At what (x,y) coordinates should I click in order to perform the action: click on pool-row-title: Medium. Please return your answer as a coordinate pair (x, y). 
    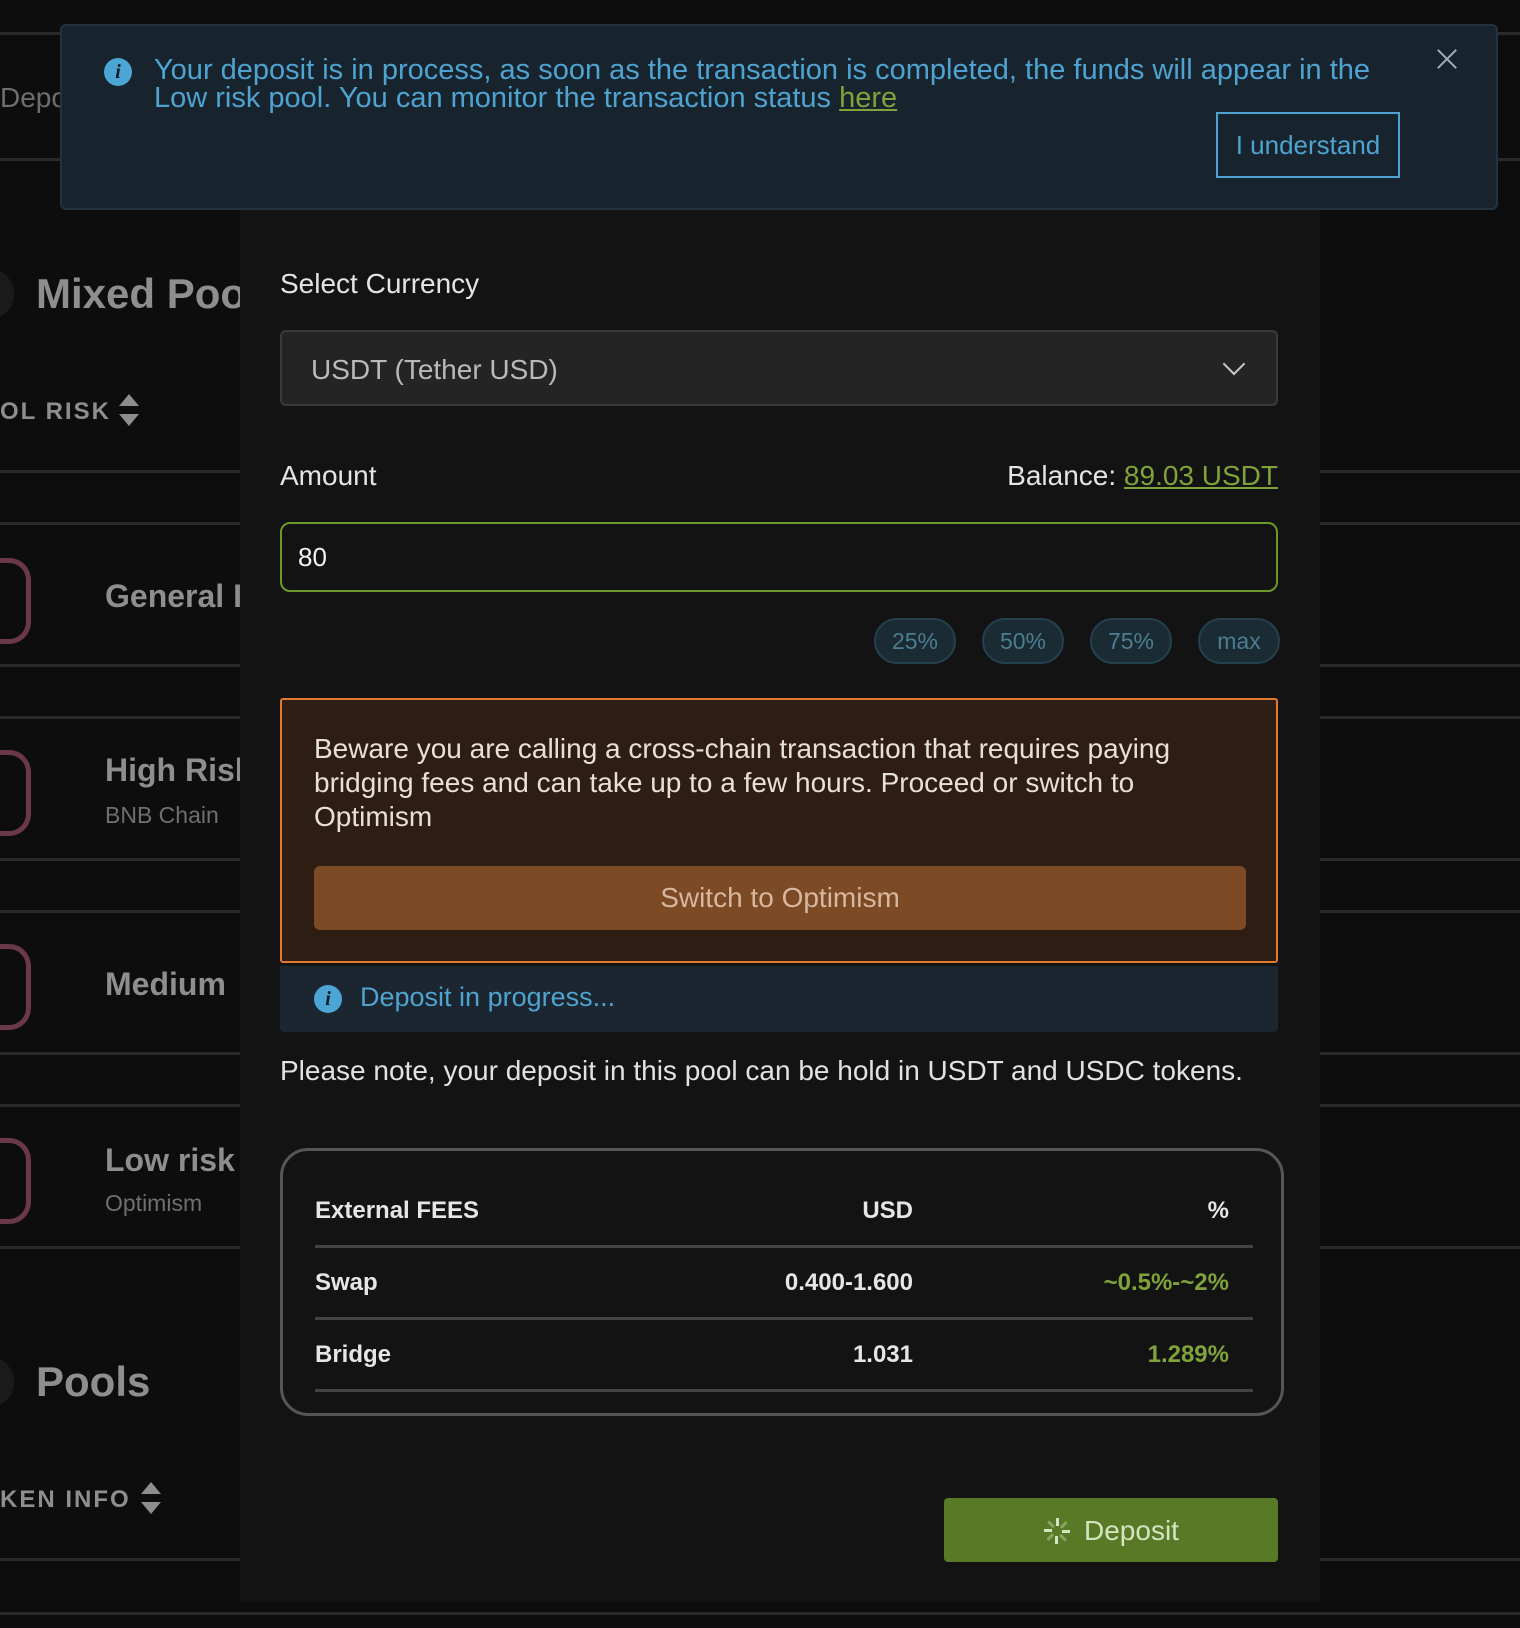
    Looking at the image, I should click on (165, 984).